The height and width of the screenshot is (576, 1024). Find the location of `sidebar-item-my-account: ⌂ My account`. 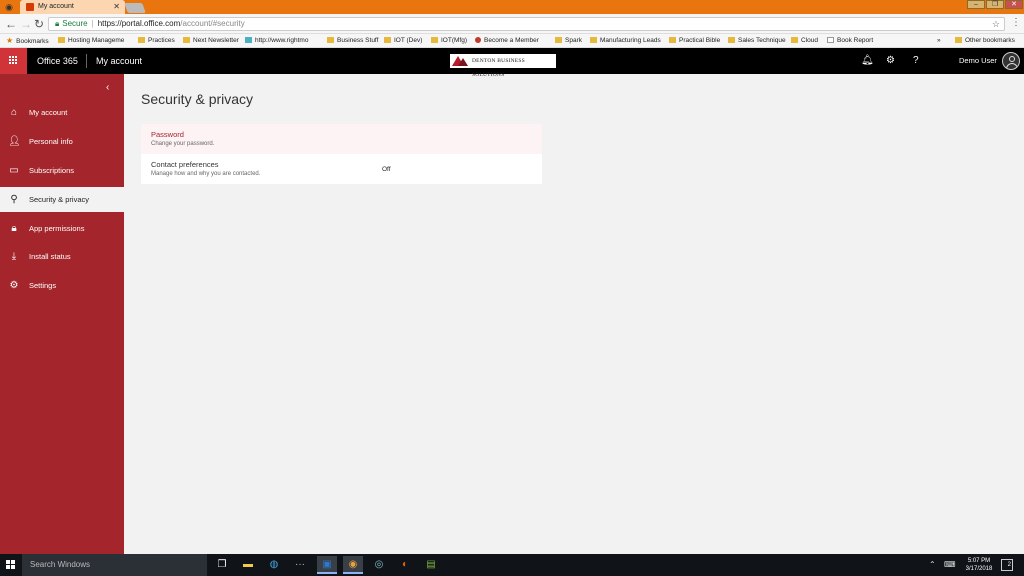

sidebar-item-my-account: ⌂ My account is located at coordinates (62, 112).